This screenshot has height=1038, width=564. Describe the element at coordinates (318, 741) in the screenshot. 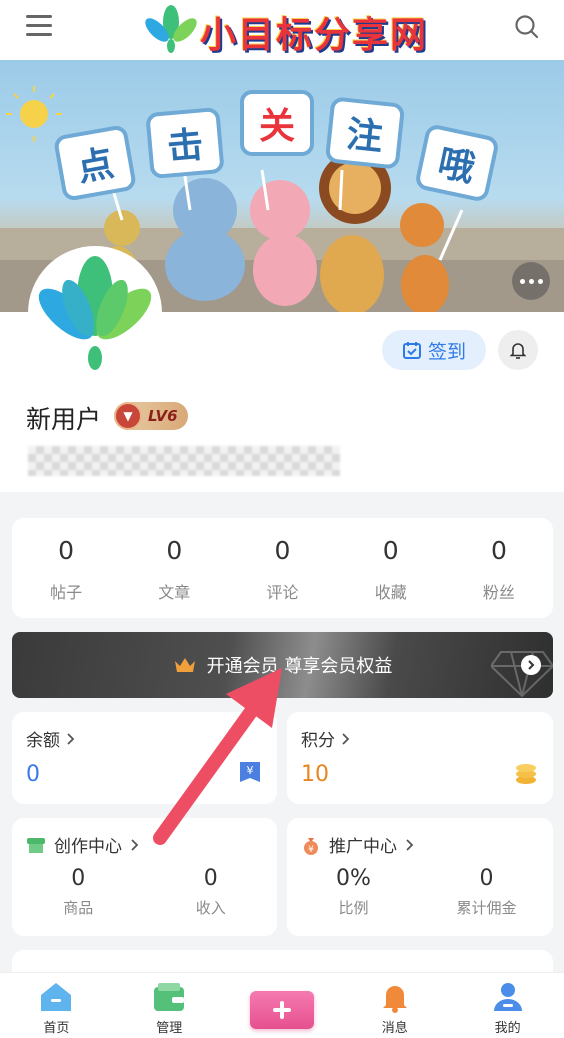

I see `points-title-text: 积分` at that location.